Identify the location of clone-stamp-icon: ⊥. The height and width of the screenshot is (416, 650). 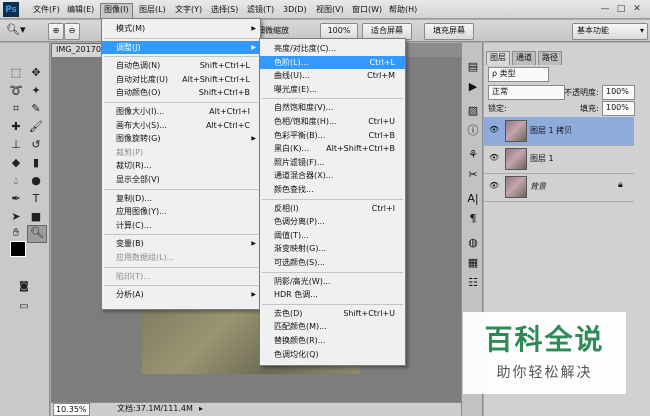
(16, 145).